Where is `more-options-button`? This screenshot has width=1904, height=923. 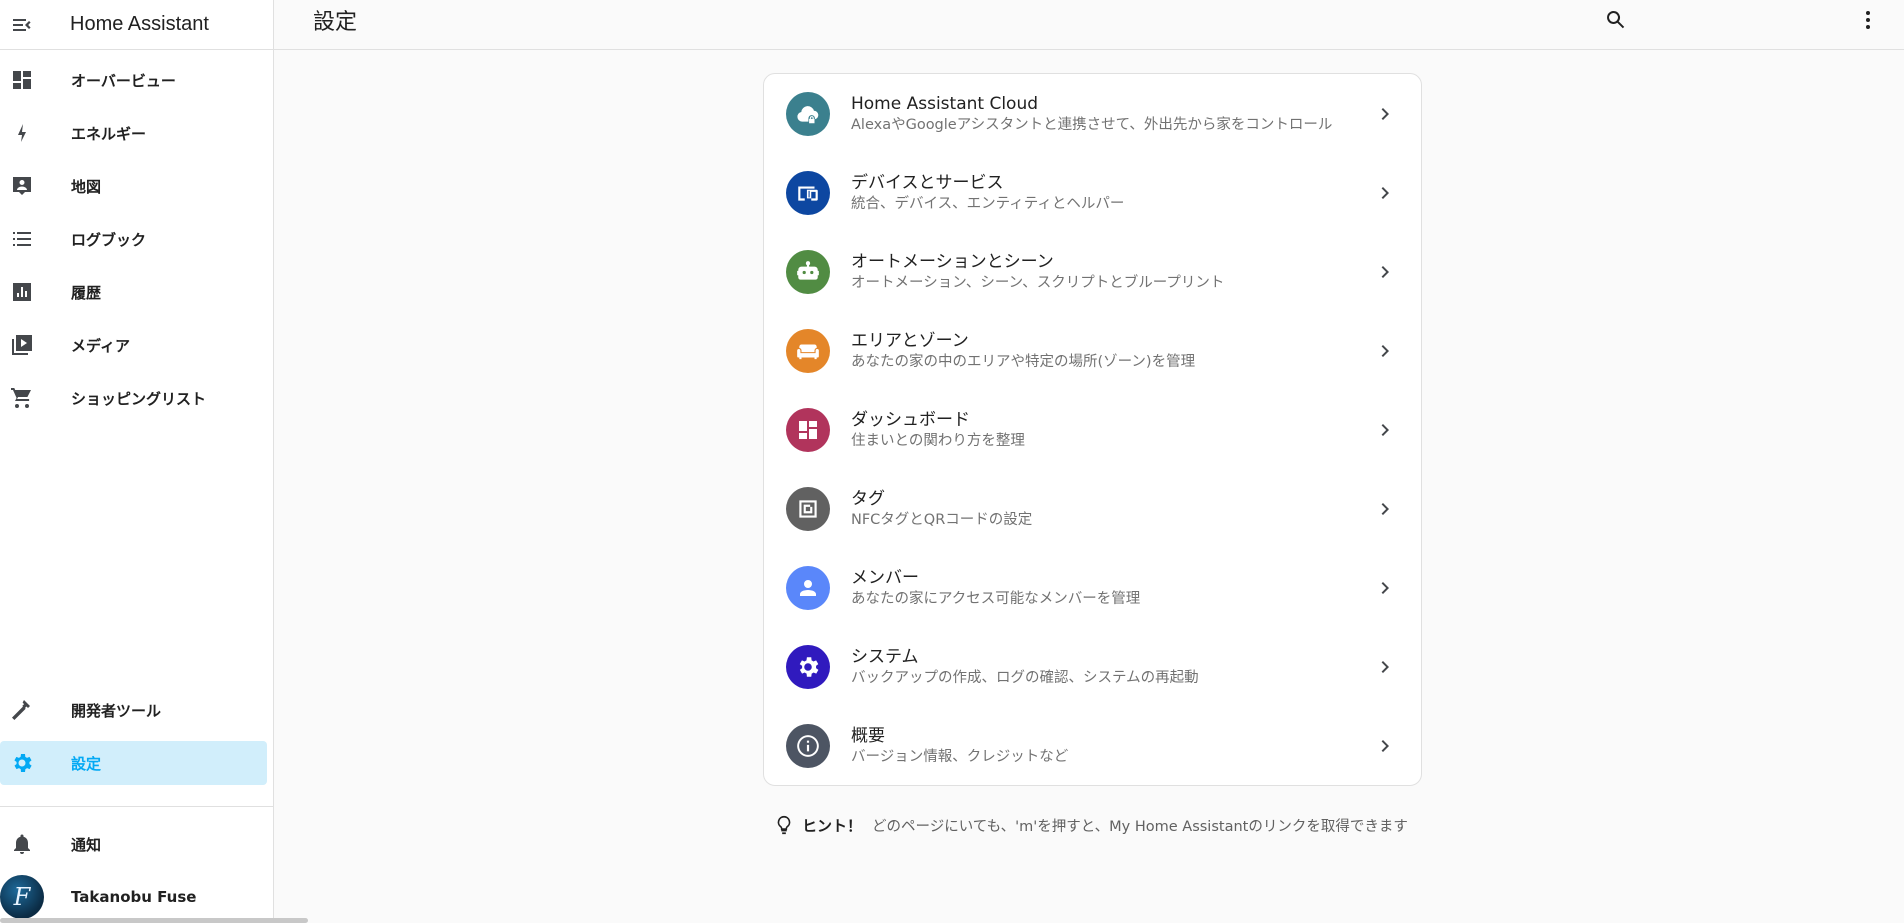 more-options-button is located at coordinates (1868, 20).